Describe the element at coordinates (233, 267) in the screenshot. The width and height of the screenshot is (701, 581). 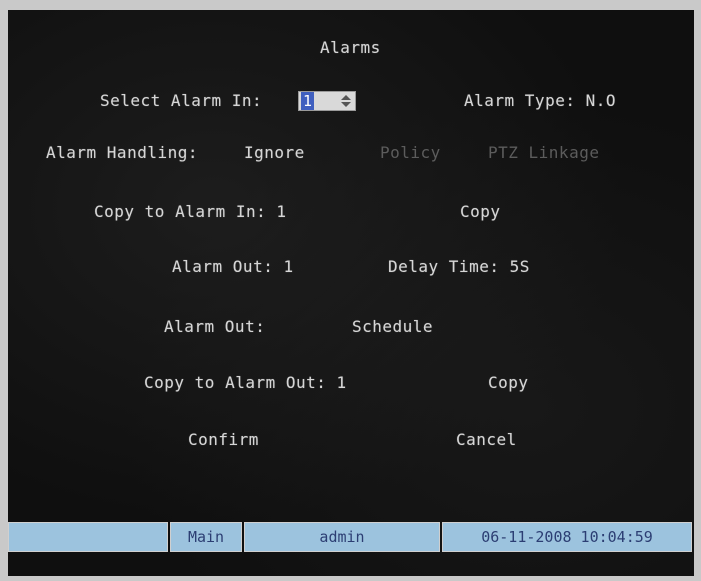
I see `alarm-out-select: Alarm Out: 1` at that location.